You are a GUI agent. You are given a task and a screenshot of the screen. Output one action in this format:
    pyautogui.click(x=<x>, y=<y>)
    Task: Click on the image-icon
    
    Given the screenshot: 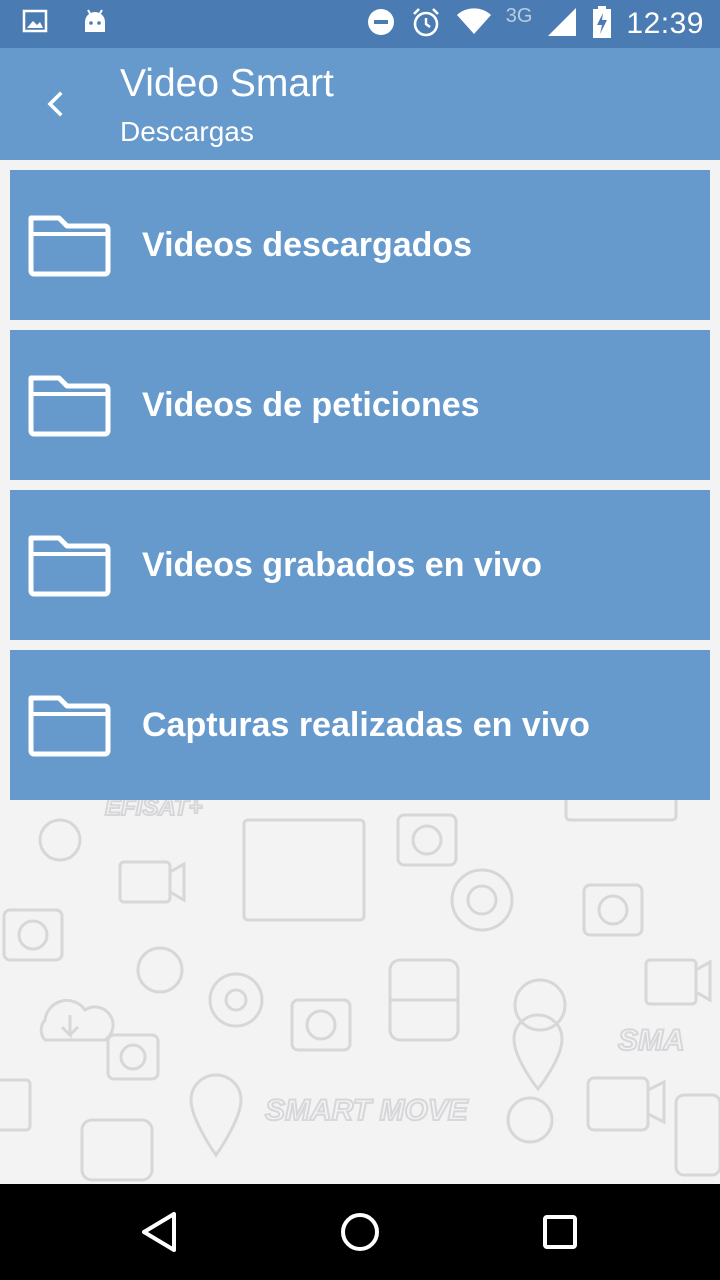 What is the action you would take?
    pyautogui.click(x=35, y=23)
    